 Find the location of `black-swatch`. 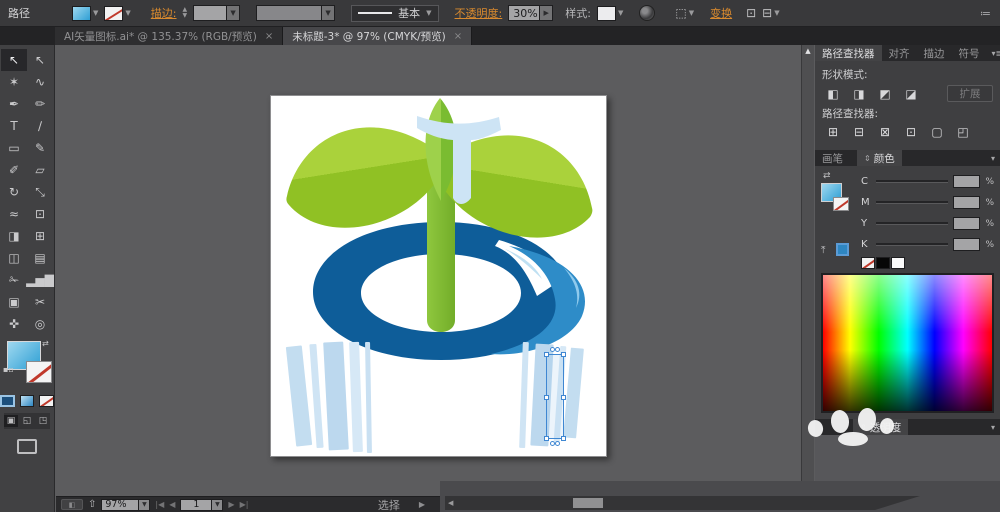

black-swatch is located at coordinates (883, 263).